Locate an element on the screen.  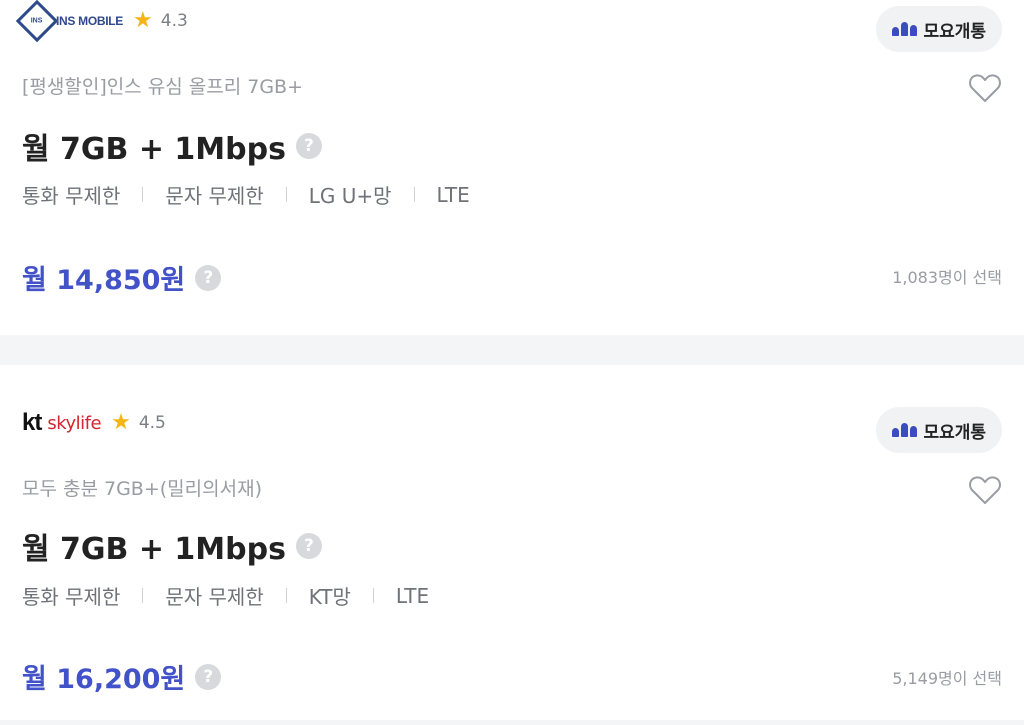
carrier-brand-kt: kt is located at coordinates (32, 422).